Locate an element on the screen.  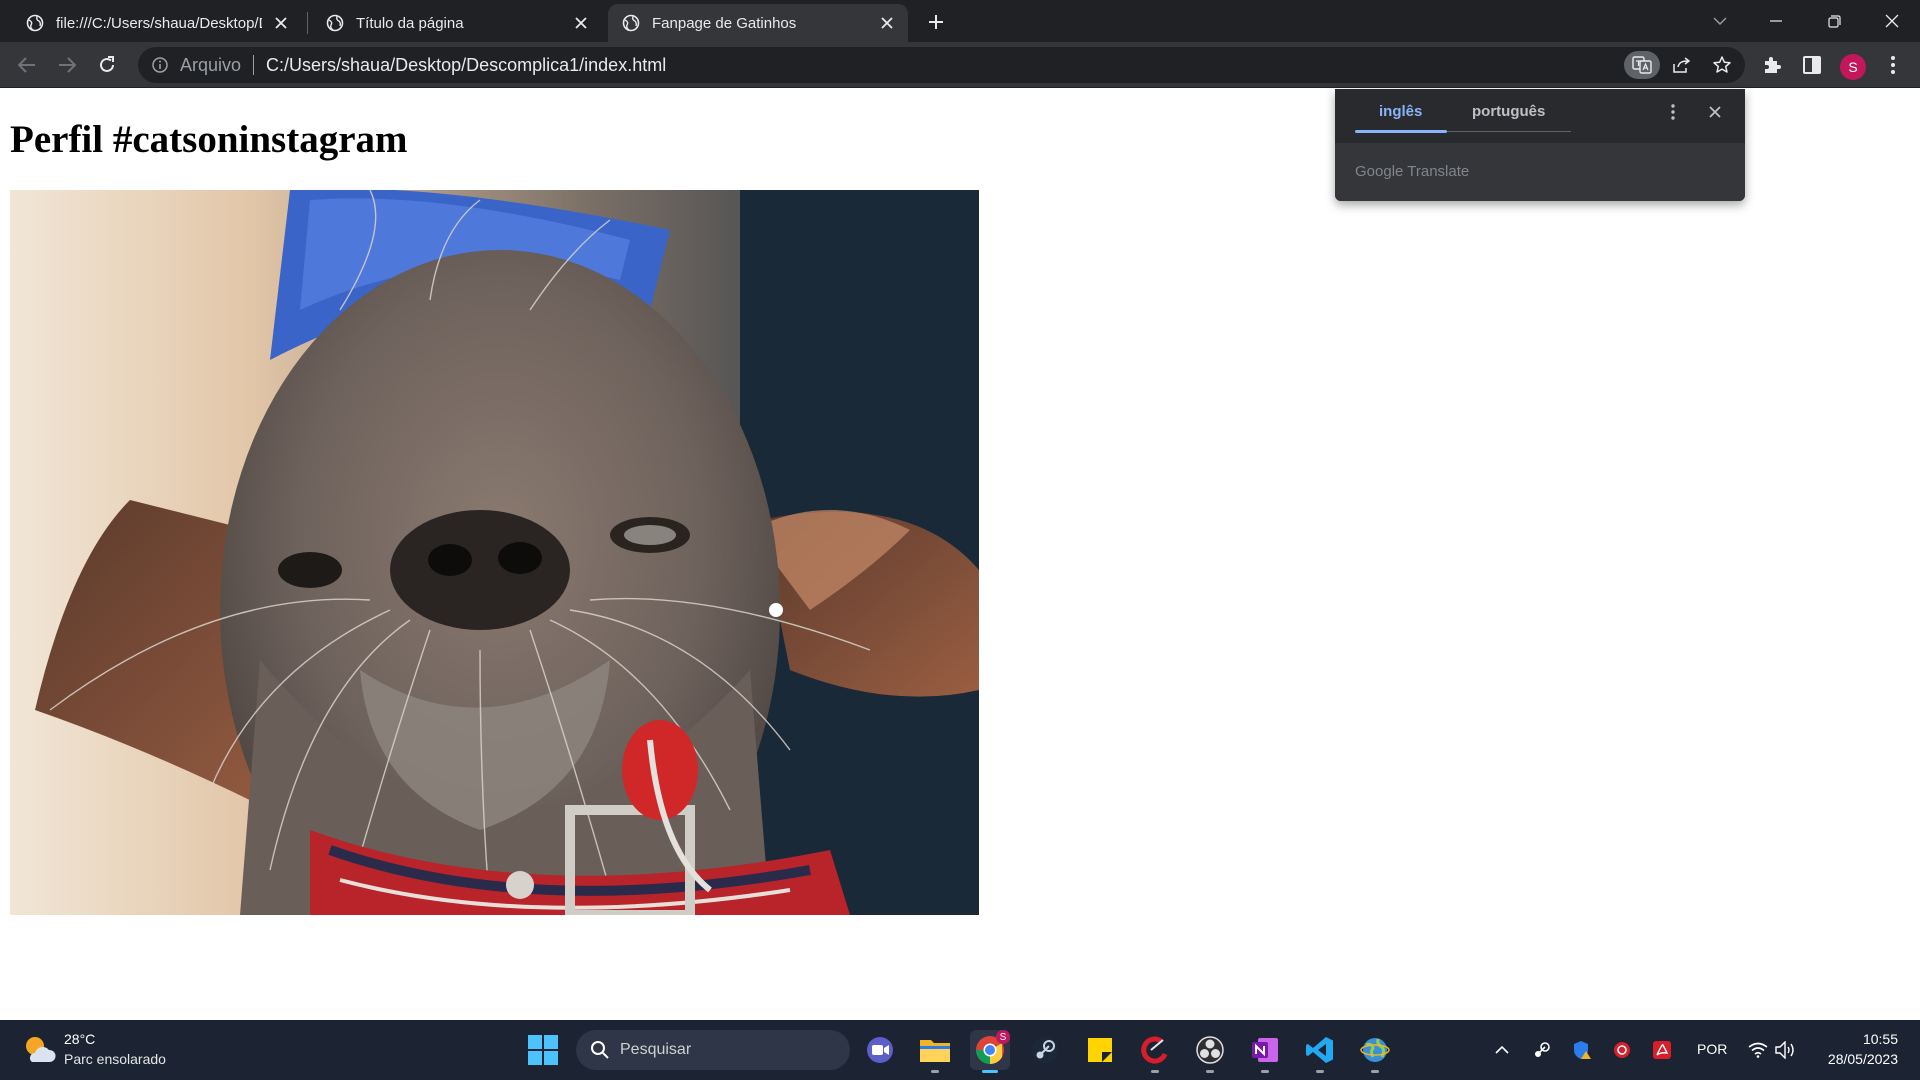
new-tab-button is located at coordinates (936, 22).